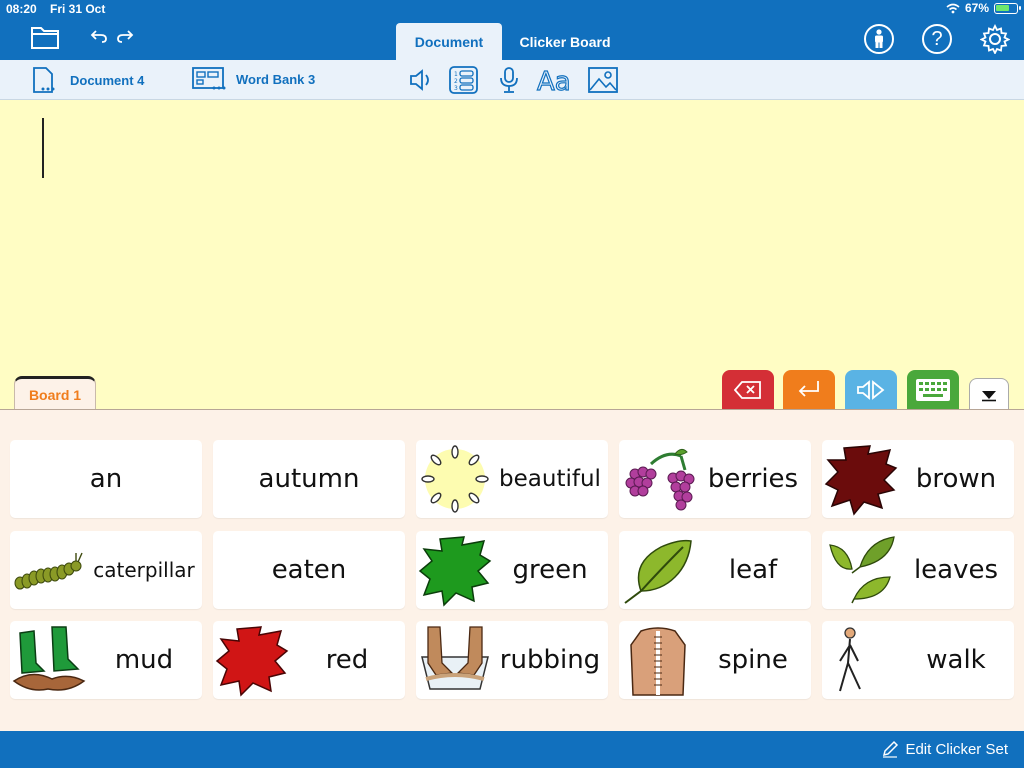 The width and height of the screenshot is (1024, 768). I want to click on backspace-icon, so click(747, 390).